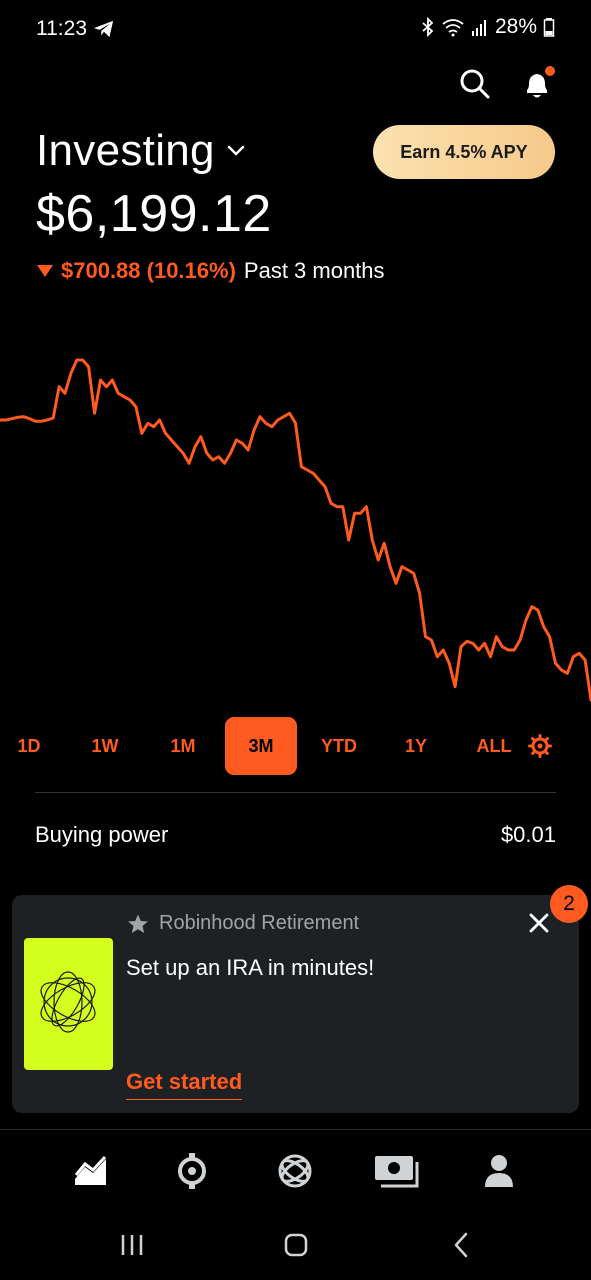 This screenshot has width=591, height=1280. What do you see at coordinates (549, 27) in the screenshot?
I see `battery-icon` at bounding box center [549, 27].